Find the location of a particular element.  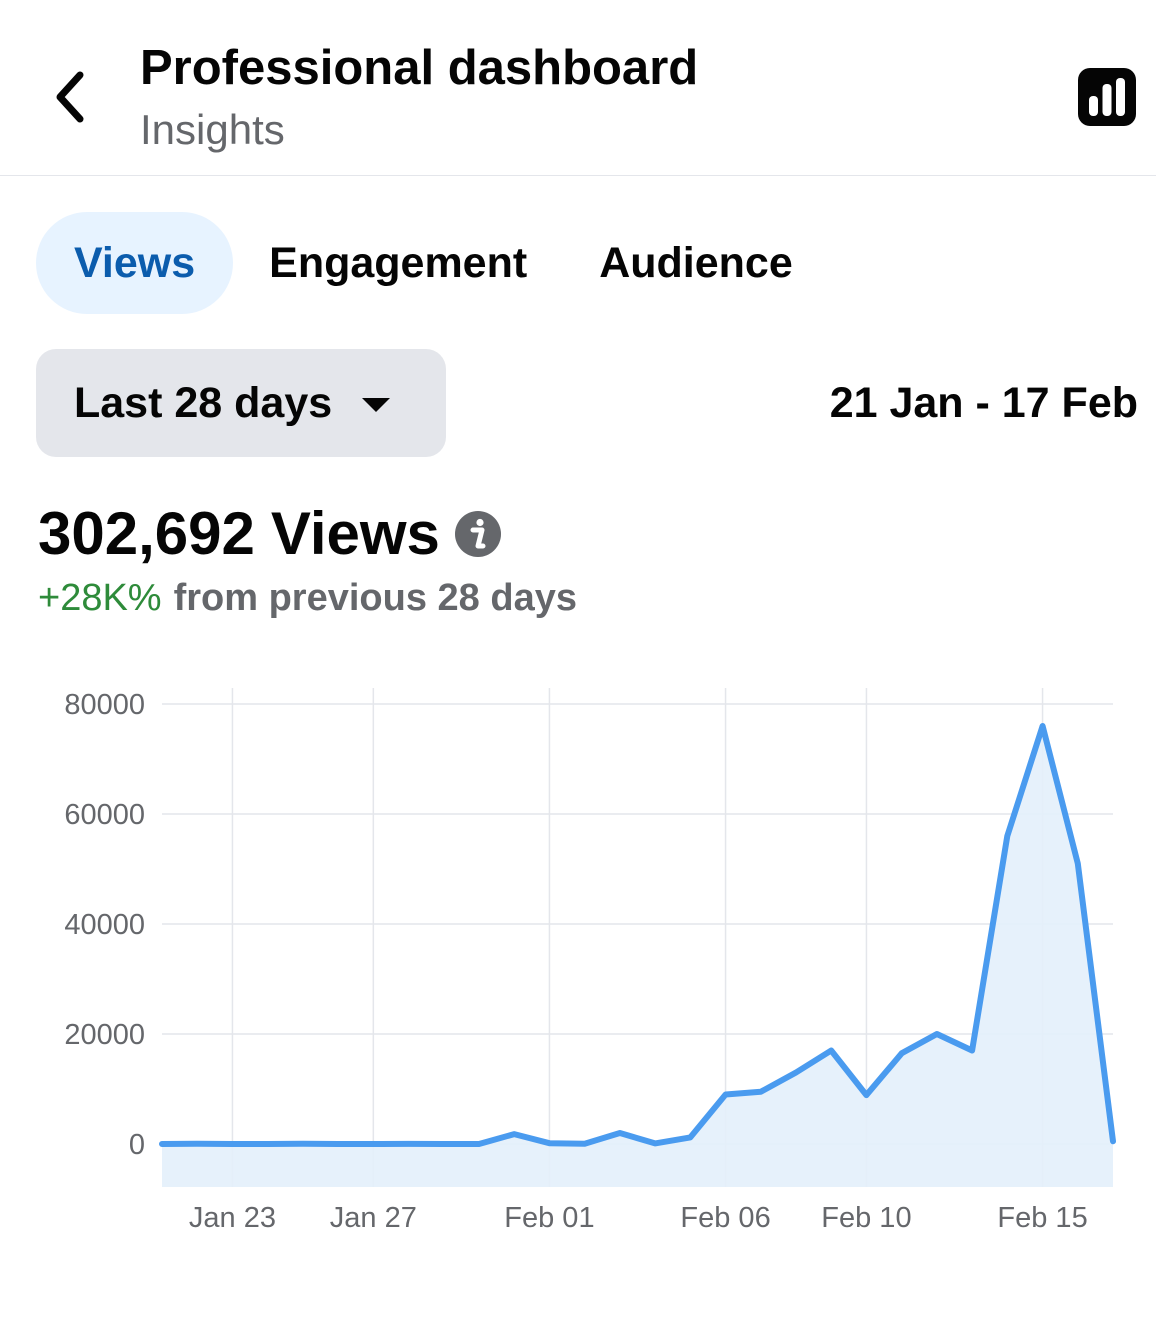

views-label: Views is located at coordinates (355, 533).